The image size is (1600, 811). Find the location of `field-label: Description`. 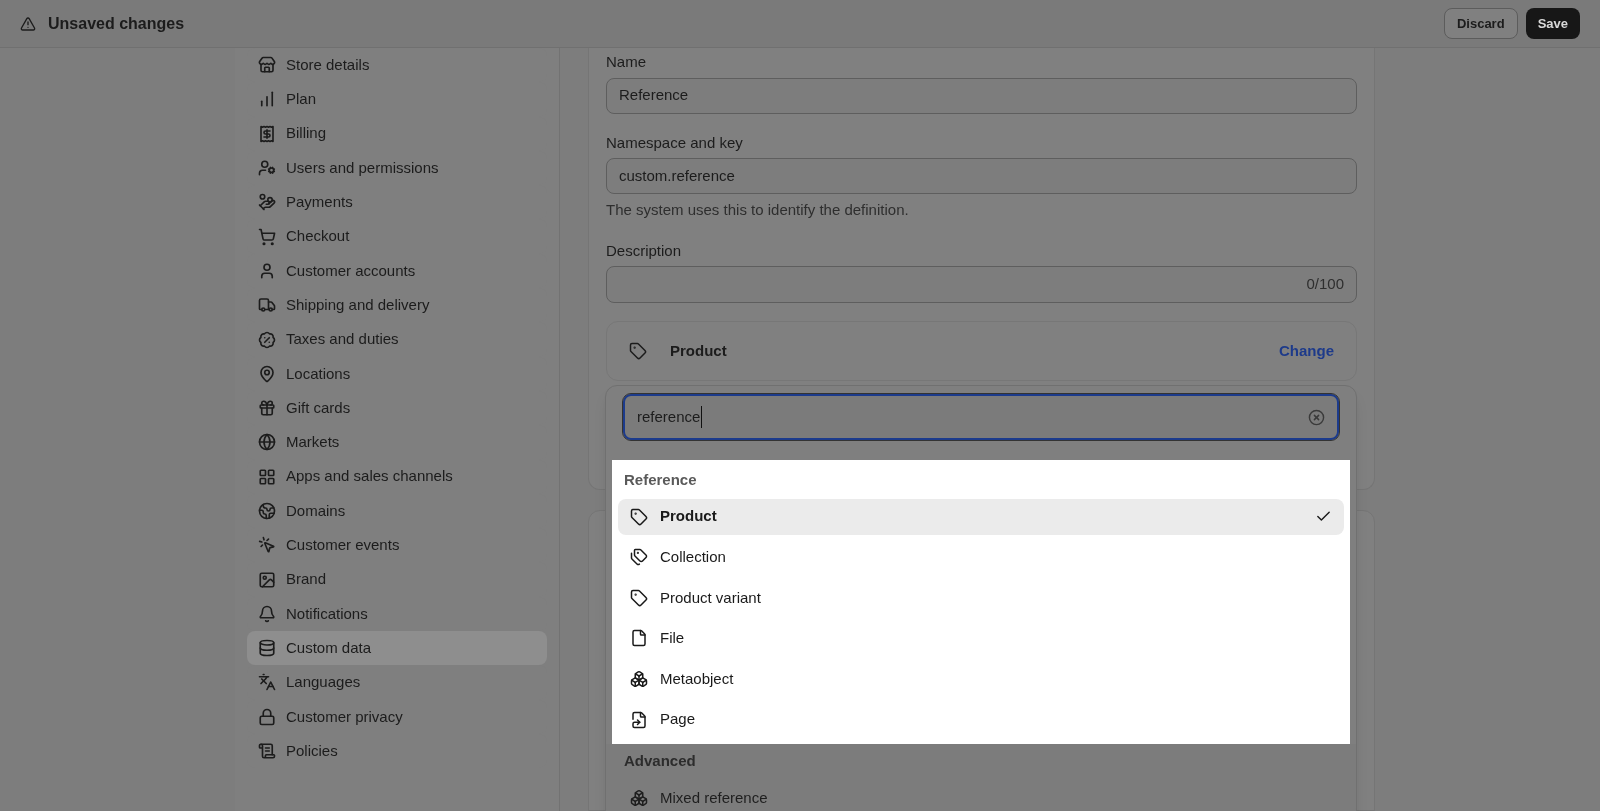

field-label: Description is located at coordinates (644, 250).